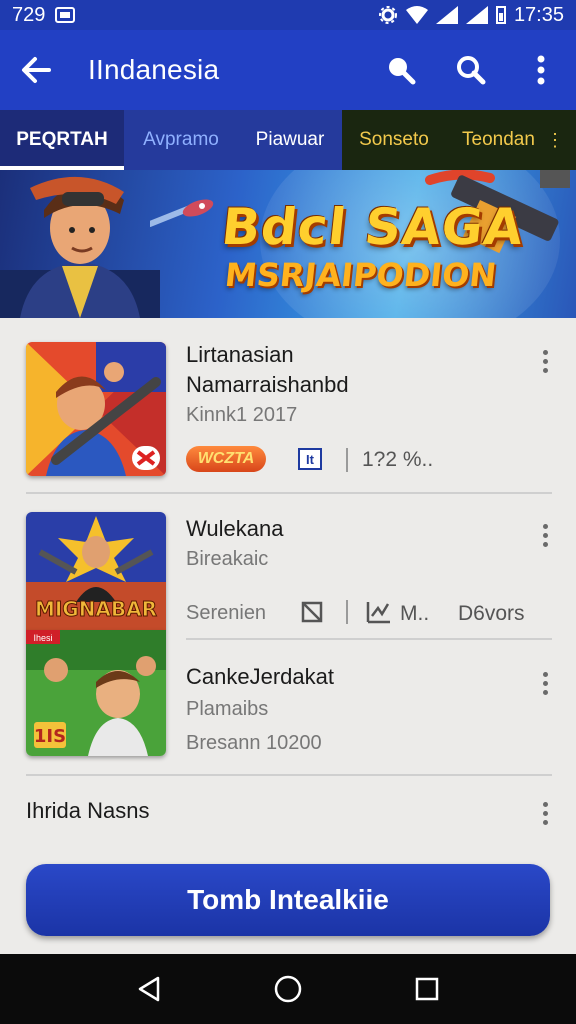 This screenshot has width=576, height=1024. What do you see at coordinates (398, 459) in the screenshot?
I see `item-stat: 1?2 %..` at bounding box center [398, 459].